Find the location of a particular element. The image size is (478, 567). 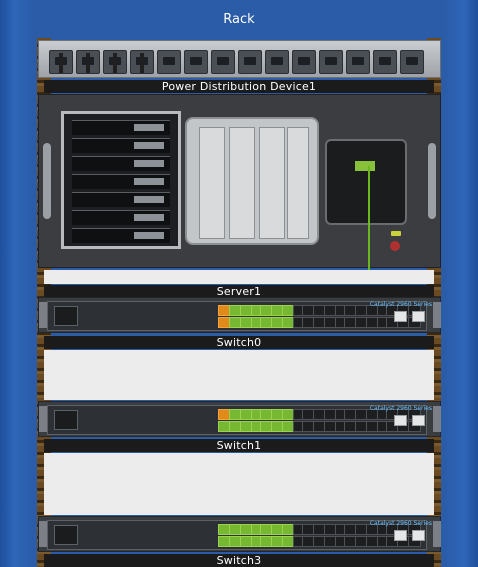

switch3-device: Catalyst 2960 Series is located at coordinates (239, 534).